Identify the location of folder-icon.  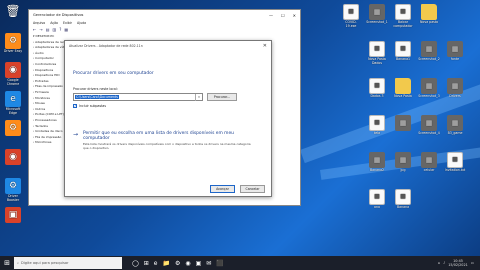
(429, 12).